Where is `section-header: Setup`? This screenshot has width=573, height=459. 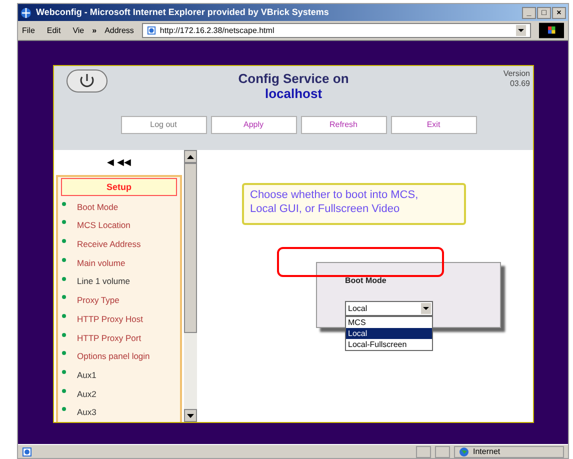
section-header: Setup is located at coordinates (119, 187).